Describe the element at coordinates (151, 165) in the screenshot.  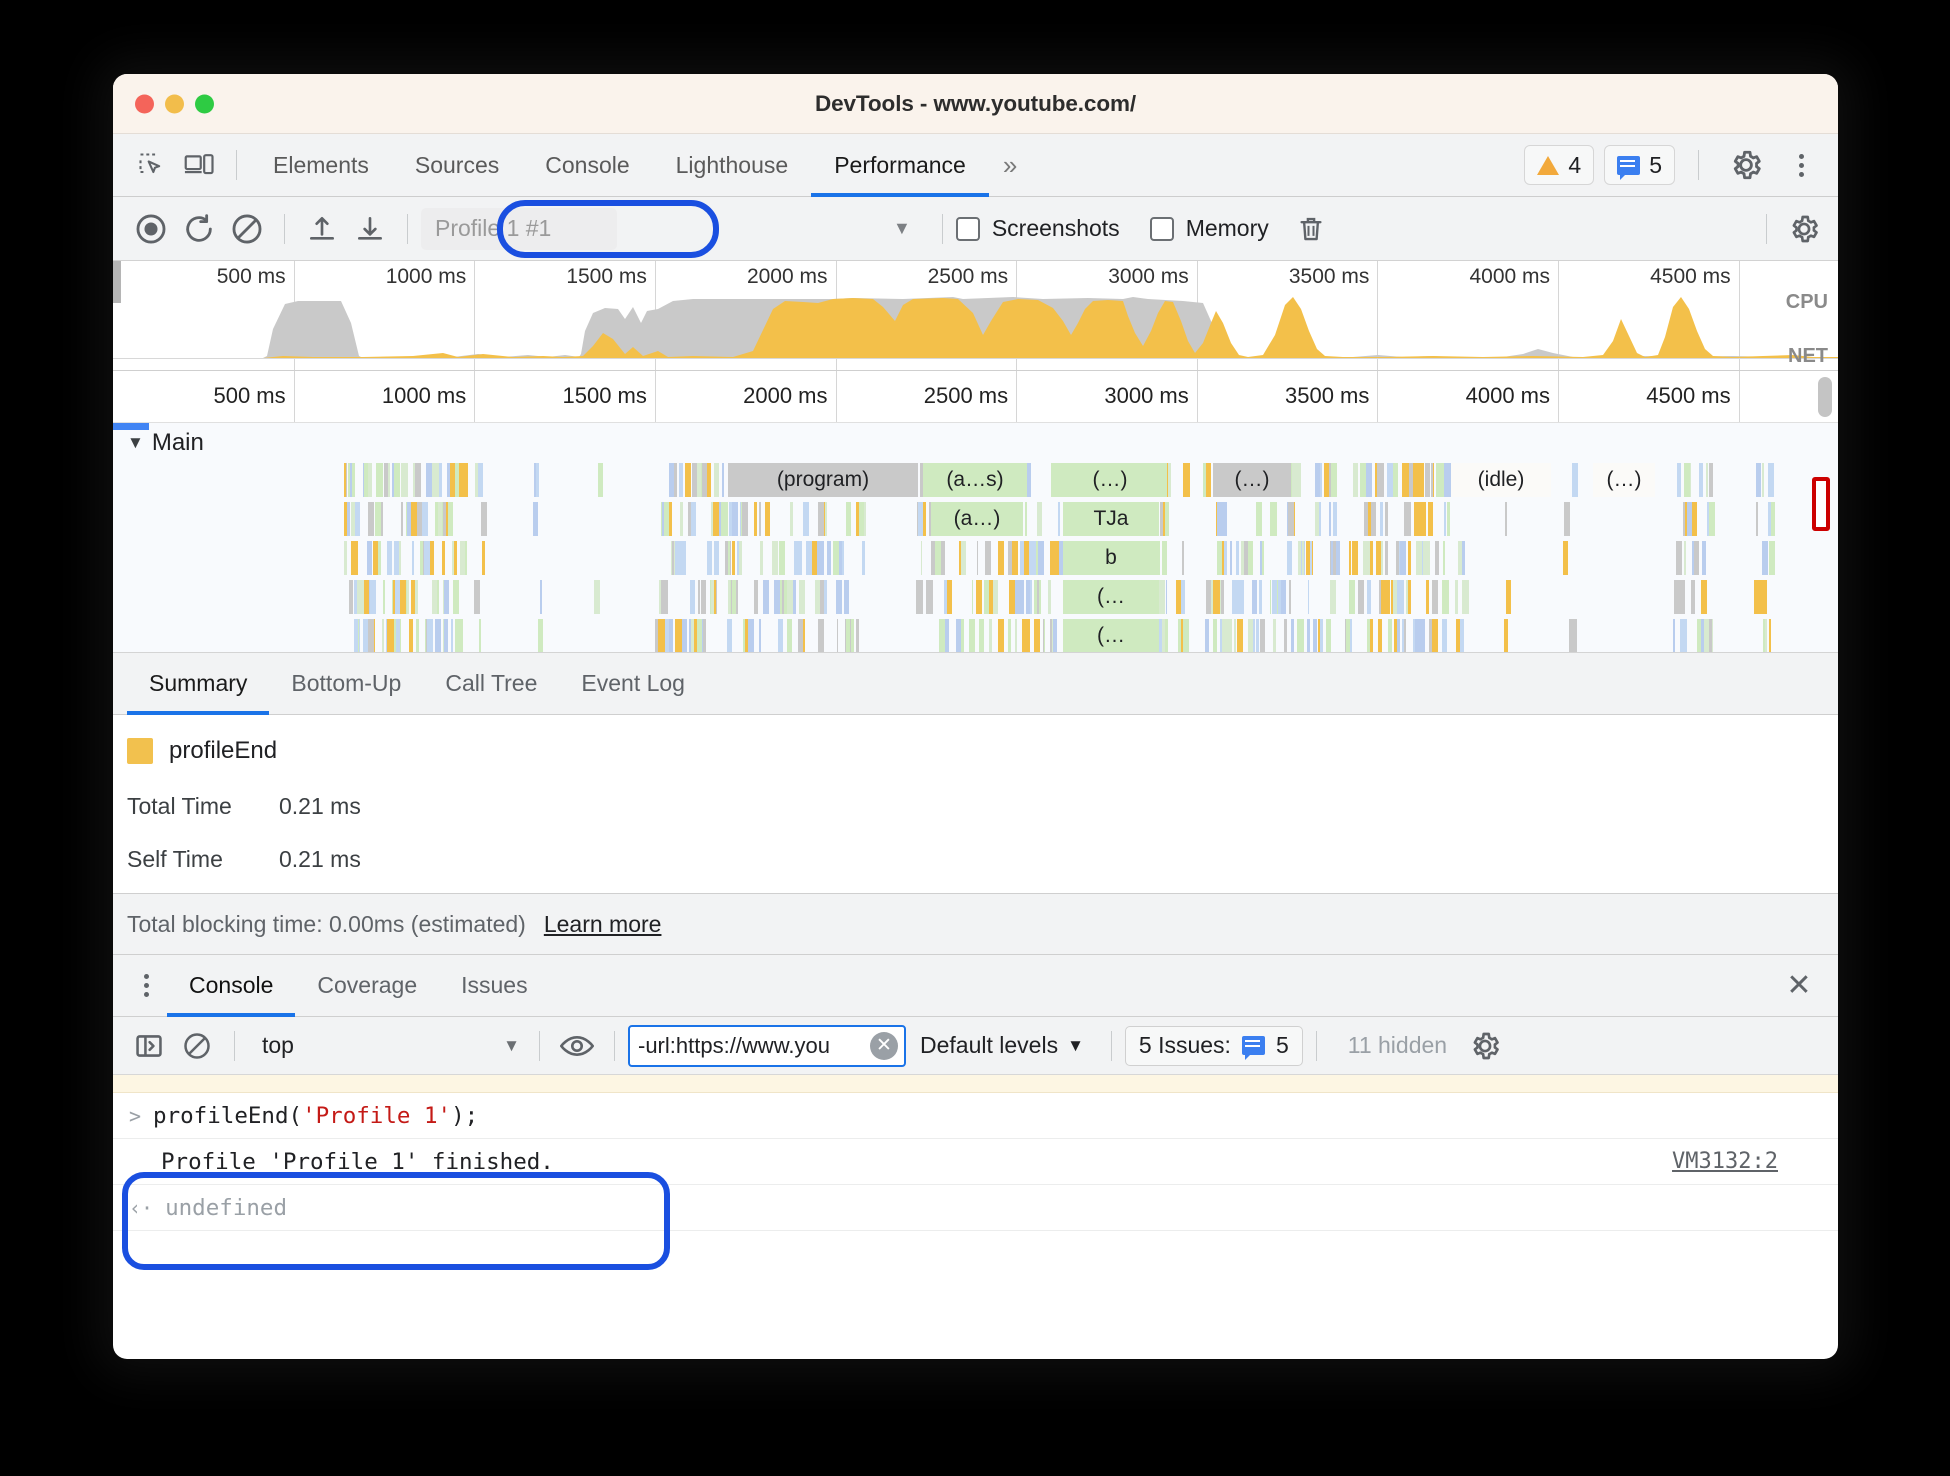
I see `inspect-element-icon` at that location.